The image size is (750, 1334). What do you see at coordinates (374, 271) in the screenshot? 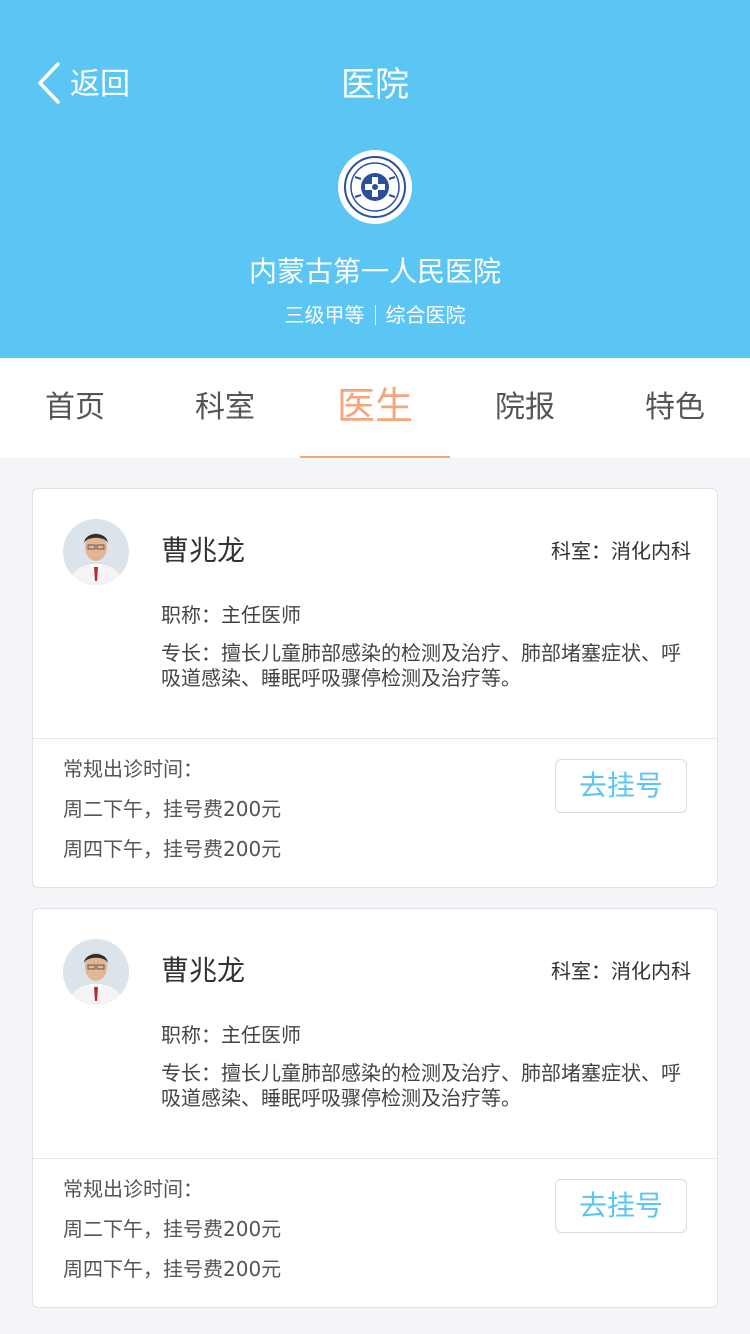
I see `hospital-name: 内蒙古第一人民医院` at bounding box center [374, 271].